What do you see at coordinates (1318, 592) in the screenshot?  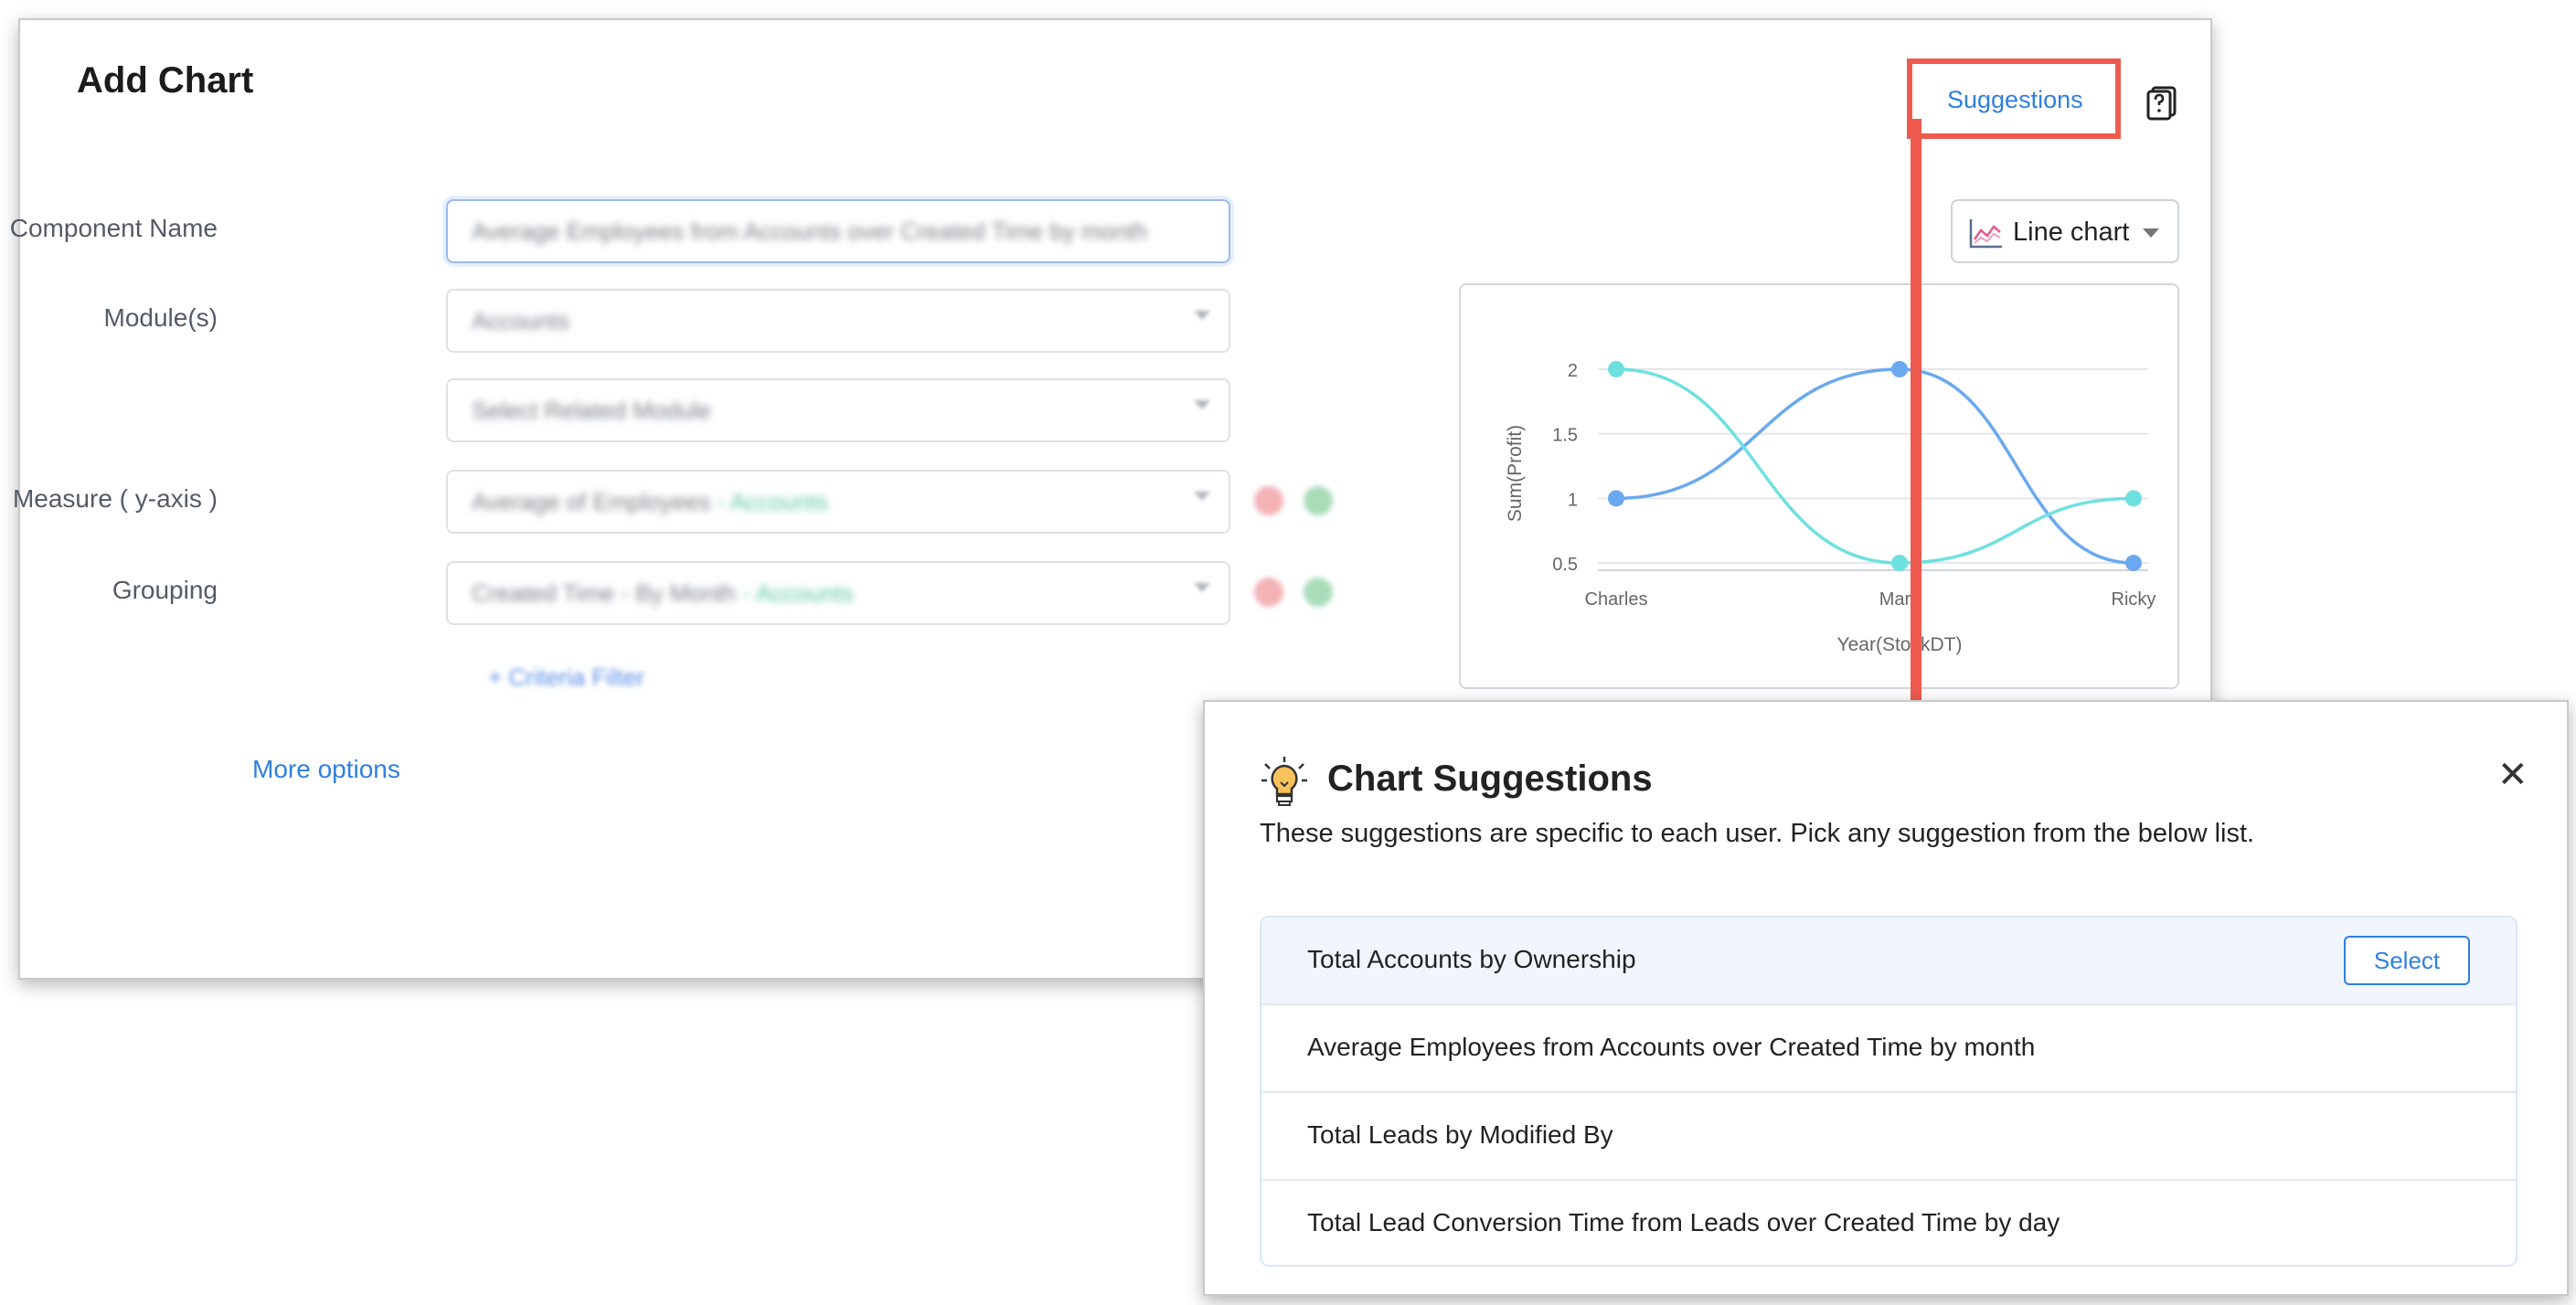 I see `add-grouping-button` at bounding box center [1318, 592].